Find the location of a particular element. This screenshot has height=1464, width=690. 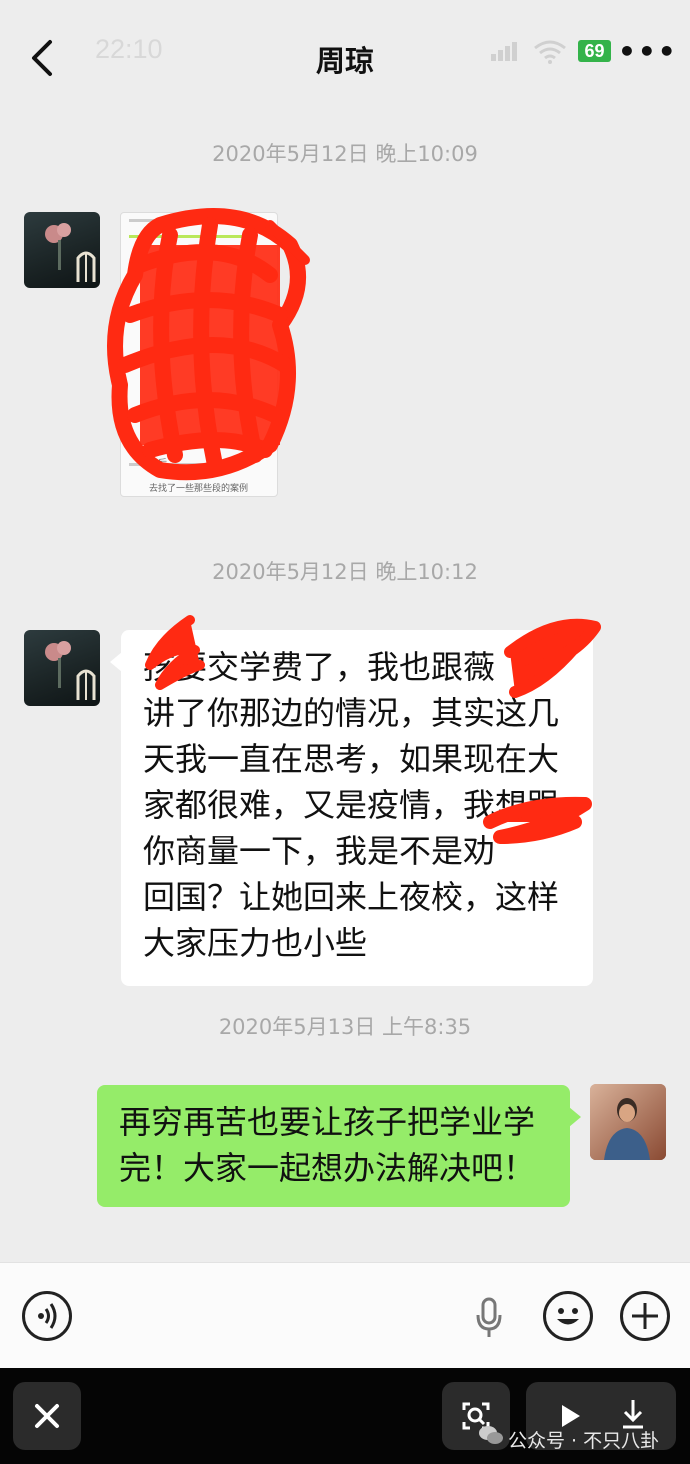

message-line: 完！大家一起想办法解决吧！ is located at coordinates (327, 1168).